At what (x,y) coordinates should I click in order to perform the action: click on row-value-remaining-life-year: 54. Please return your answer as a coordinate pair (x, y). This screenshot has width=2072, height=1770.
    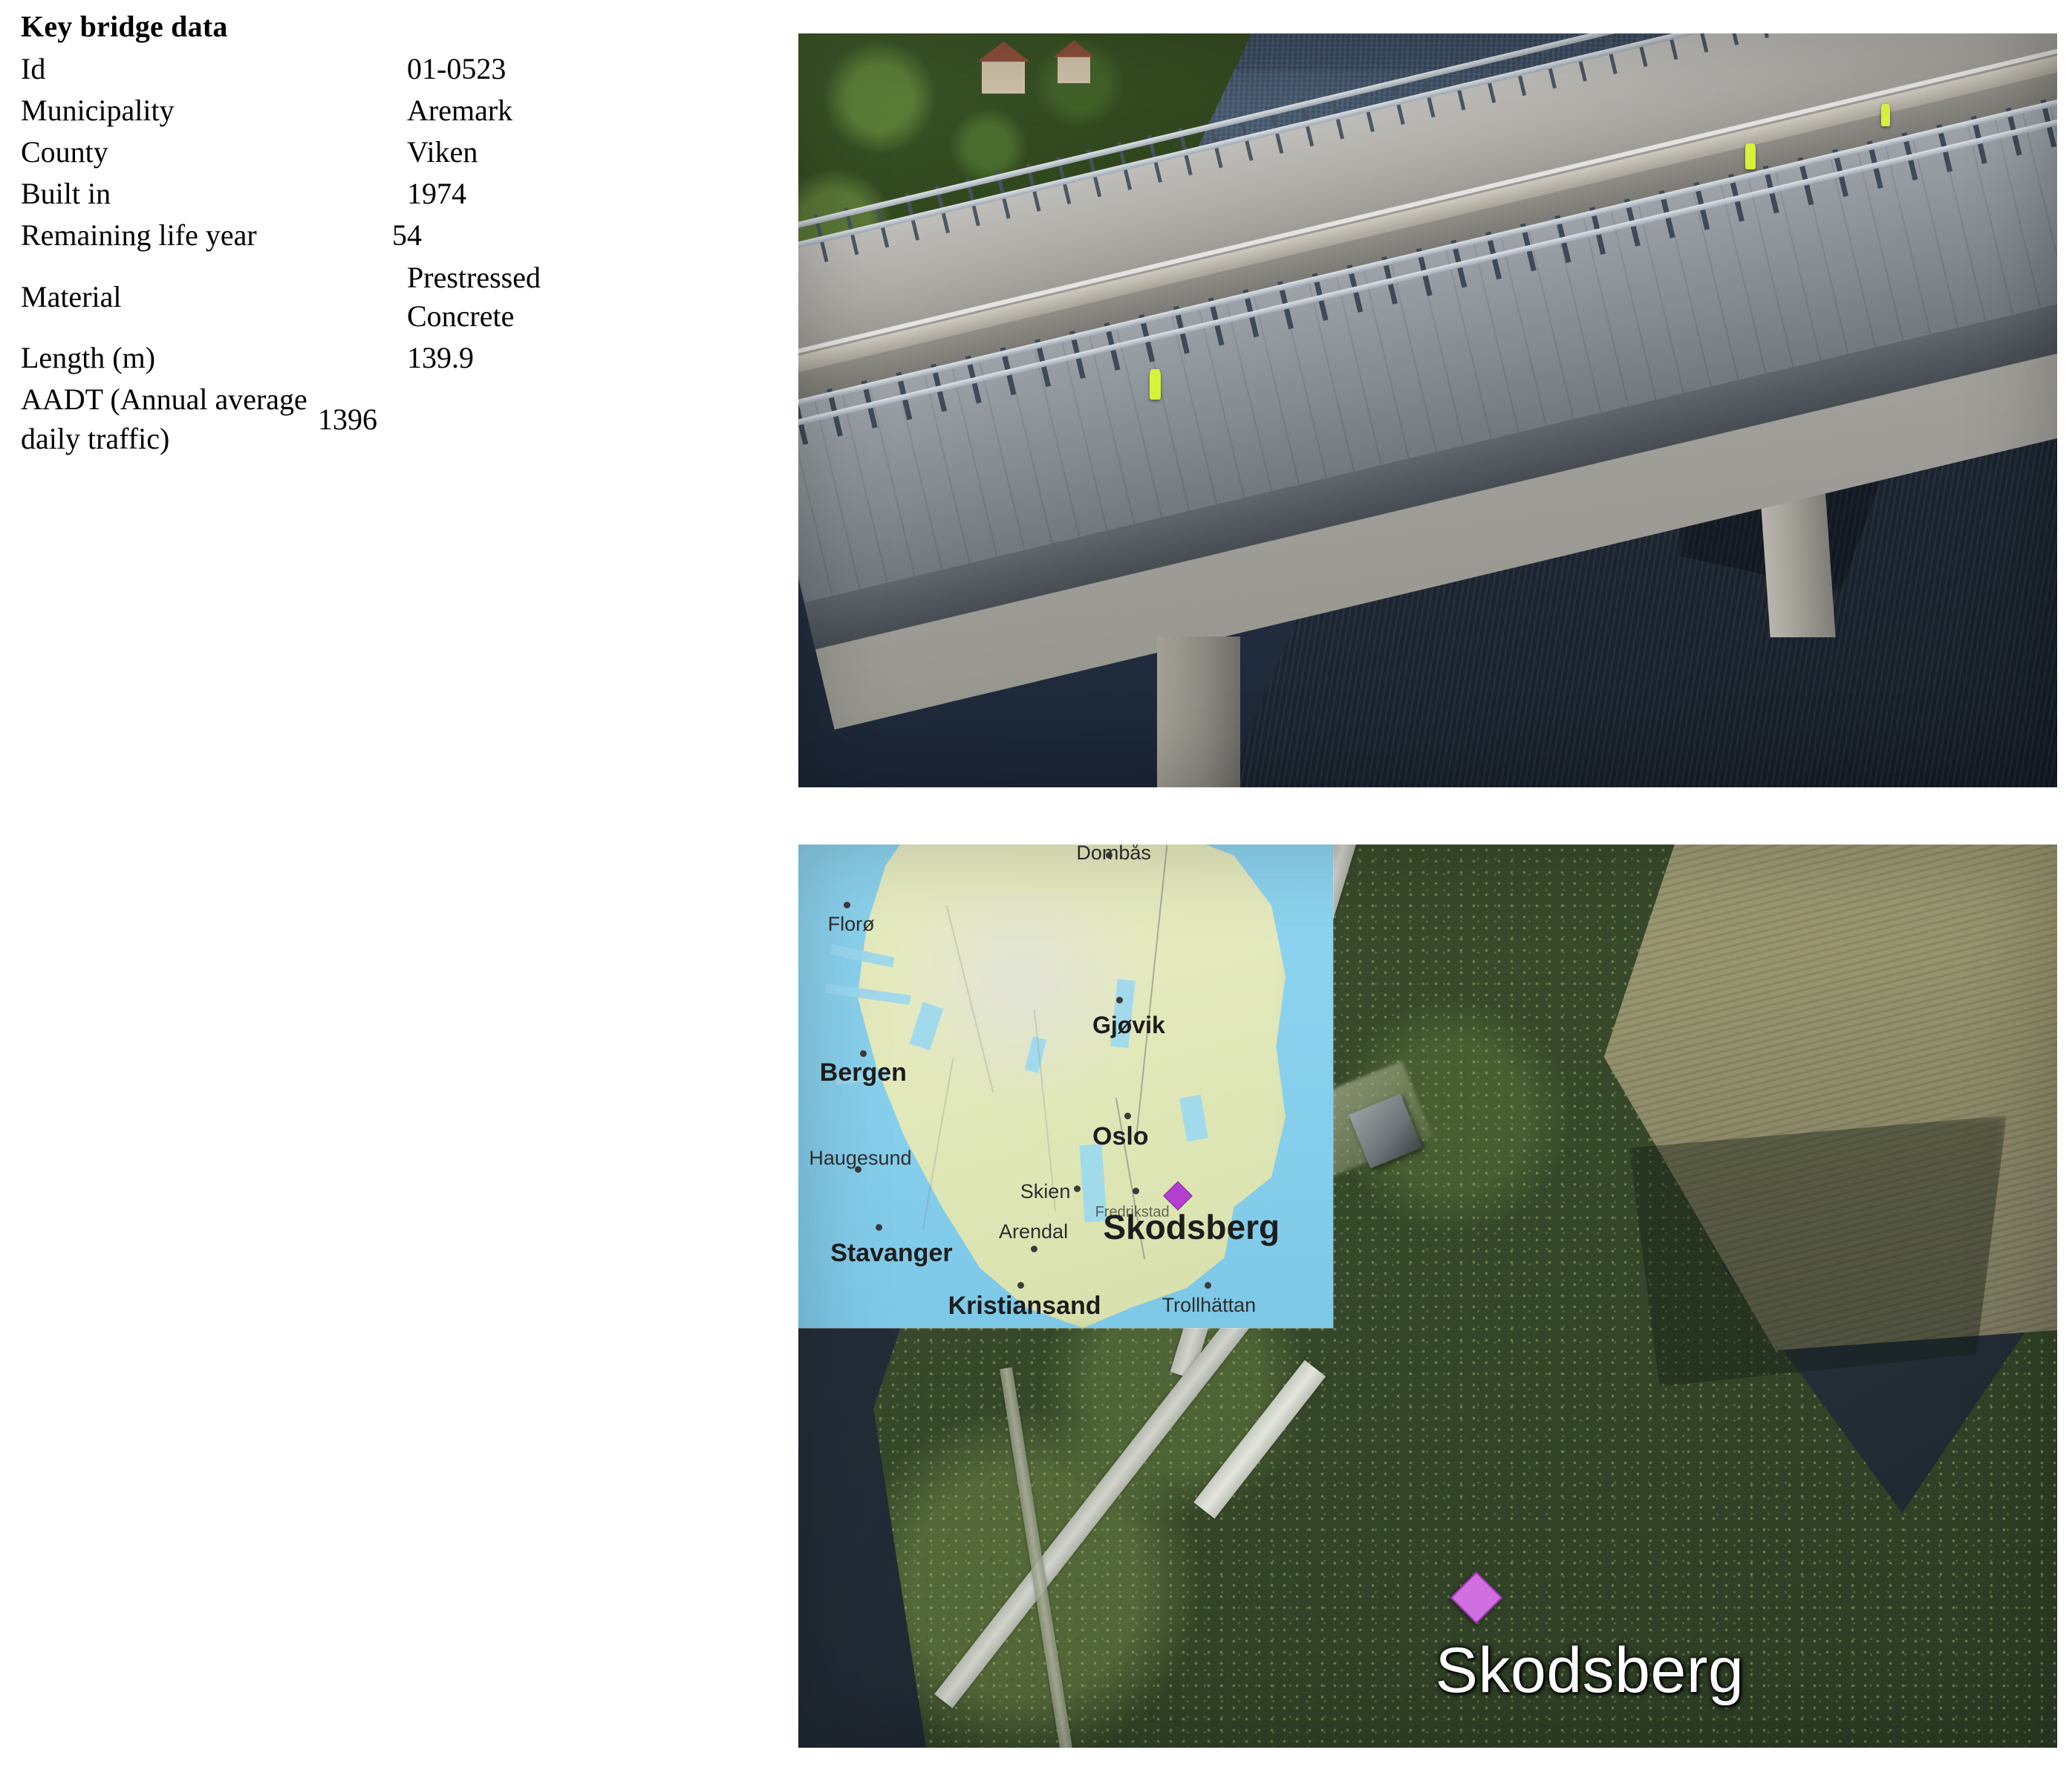
    Looking at the image, I should click on (407, 235).